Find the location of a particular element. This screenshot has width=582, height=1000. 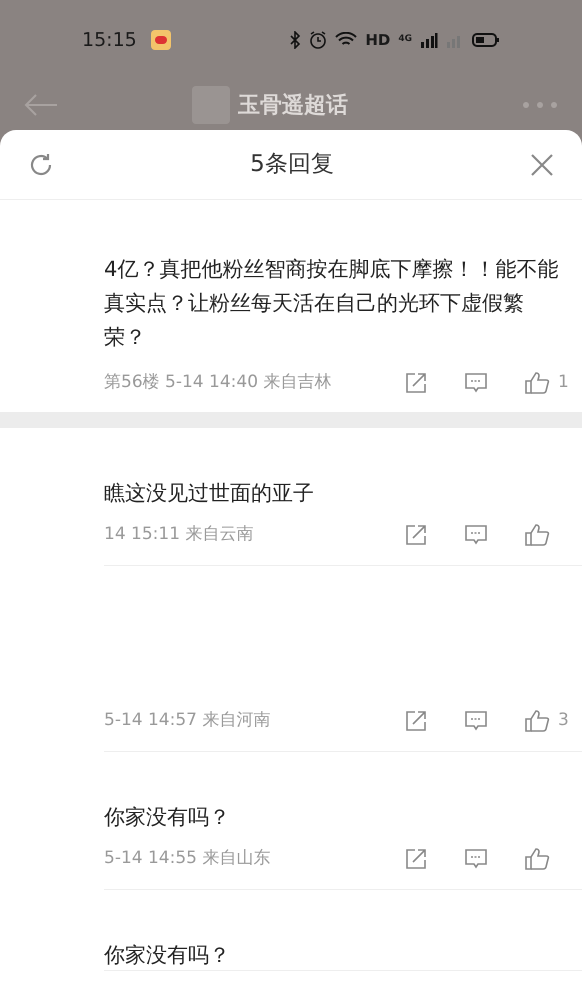

network-label: HD is located at coordinates (377, 40).